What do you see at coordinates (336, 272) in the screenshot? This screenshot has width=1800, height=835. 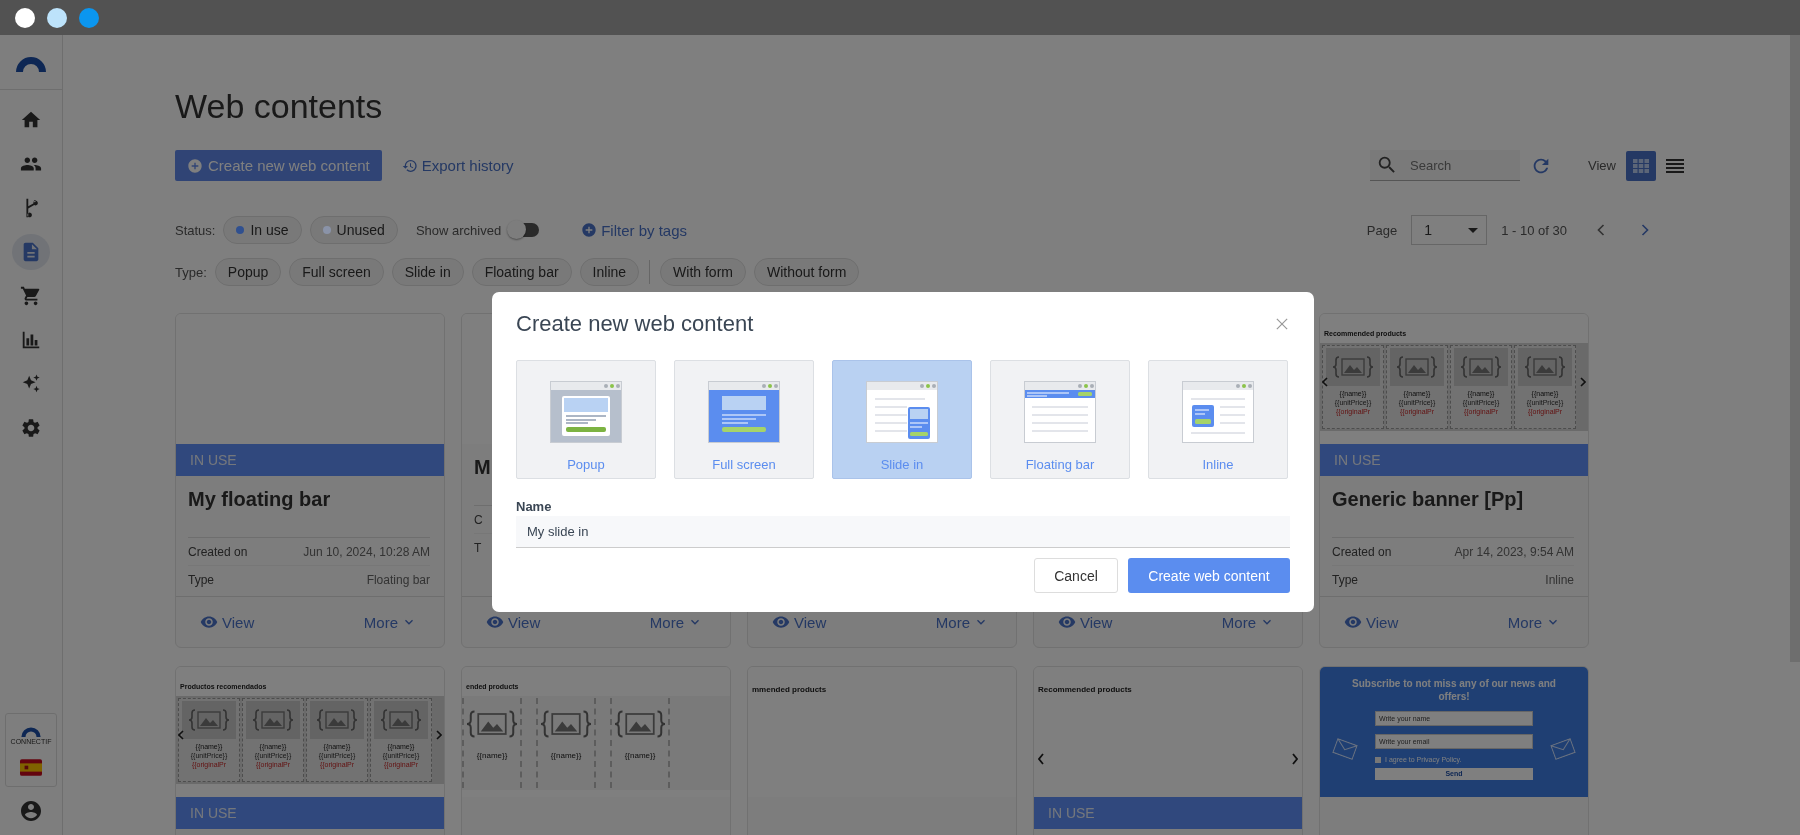 I see `type-chip: Full screen` at bounding box center [336, 272].